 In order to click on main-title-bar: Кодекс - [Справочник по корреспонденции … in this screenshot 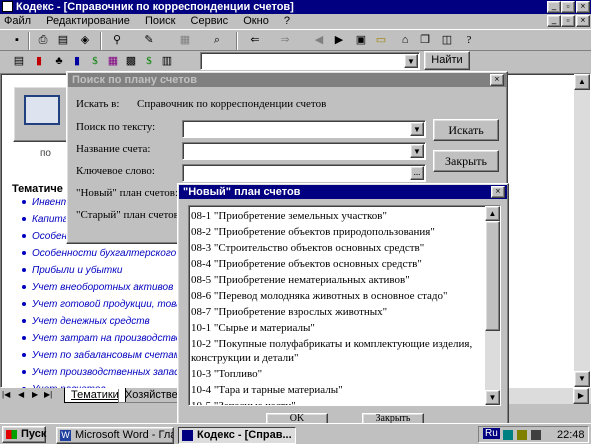, I will do `click(295, 7)`.